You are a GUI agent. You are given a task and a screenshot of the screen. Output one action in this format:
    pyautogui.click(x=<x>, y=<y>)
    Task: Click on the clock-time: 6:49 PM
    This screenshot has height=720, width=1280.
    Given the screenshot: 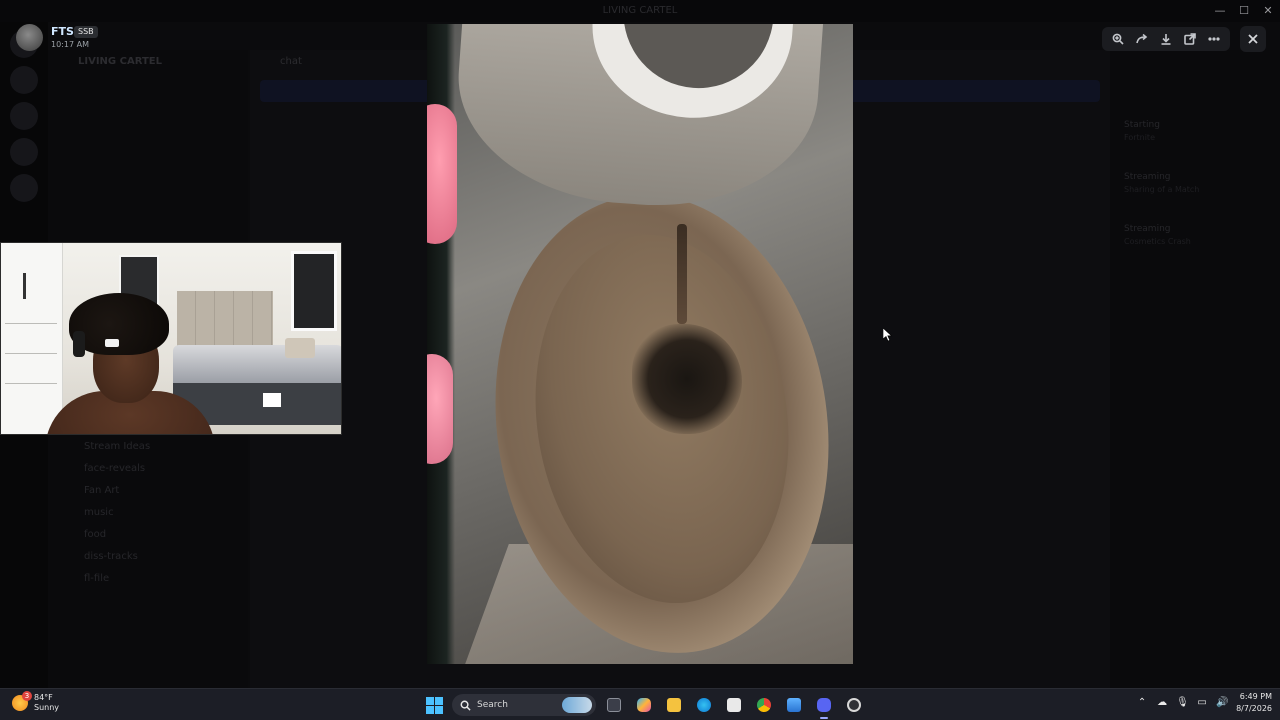 What is the action you would take?
    pyautogui.click(x=1255, y=696)
    